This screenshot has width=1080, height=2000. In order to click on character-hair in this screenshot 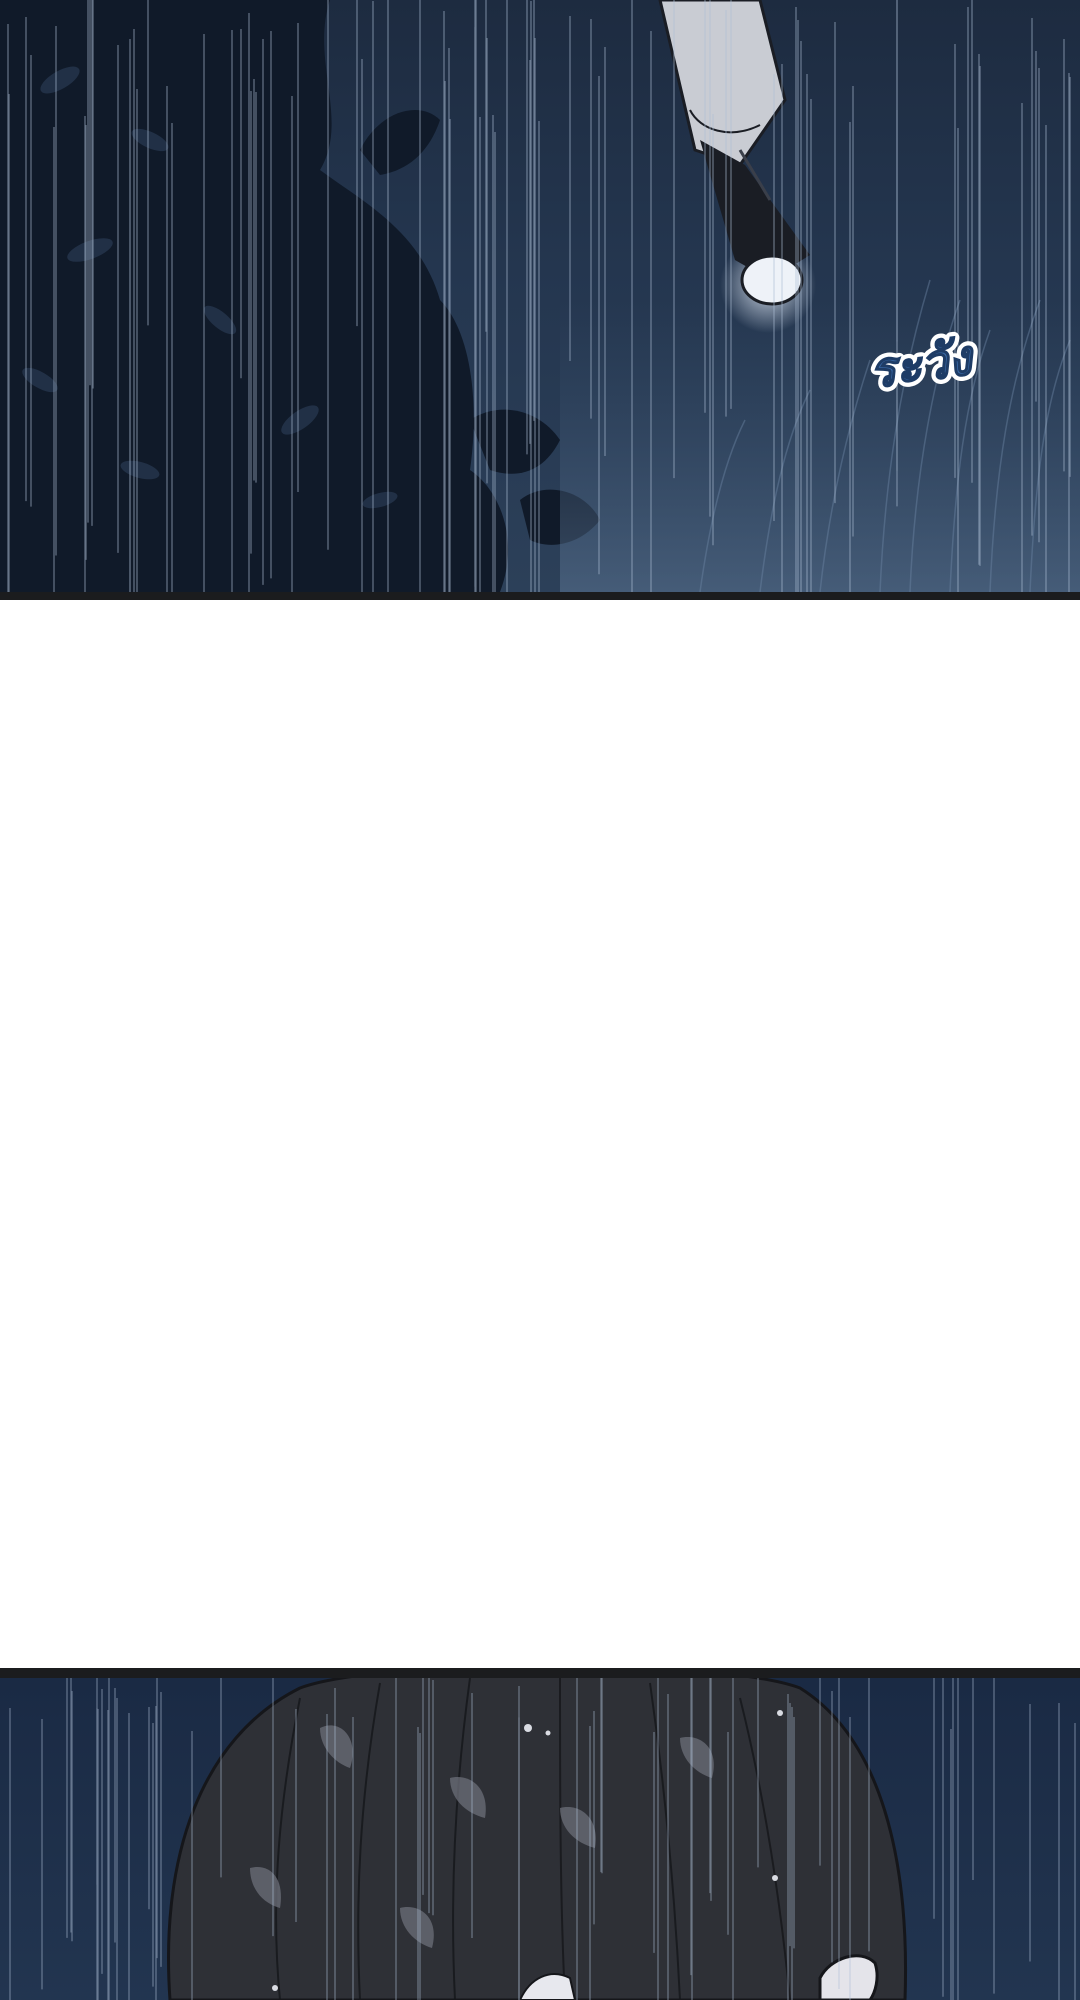, I will do `click(537, 1839)`.